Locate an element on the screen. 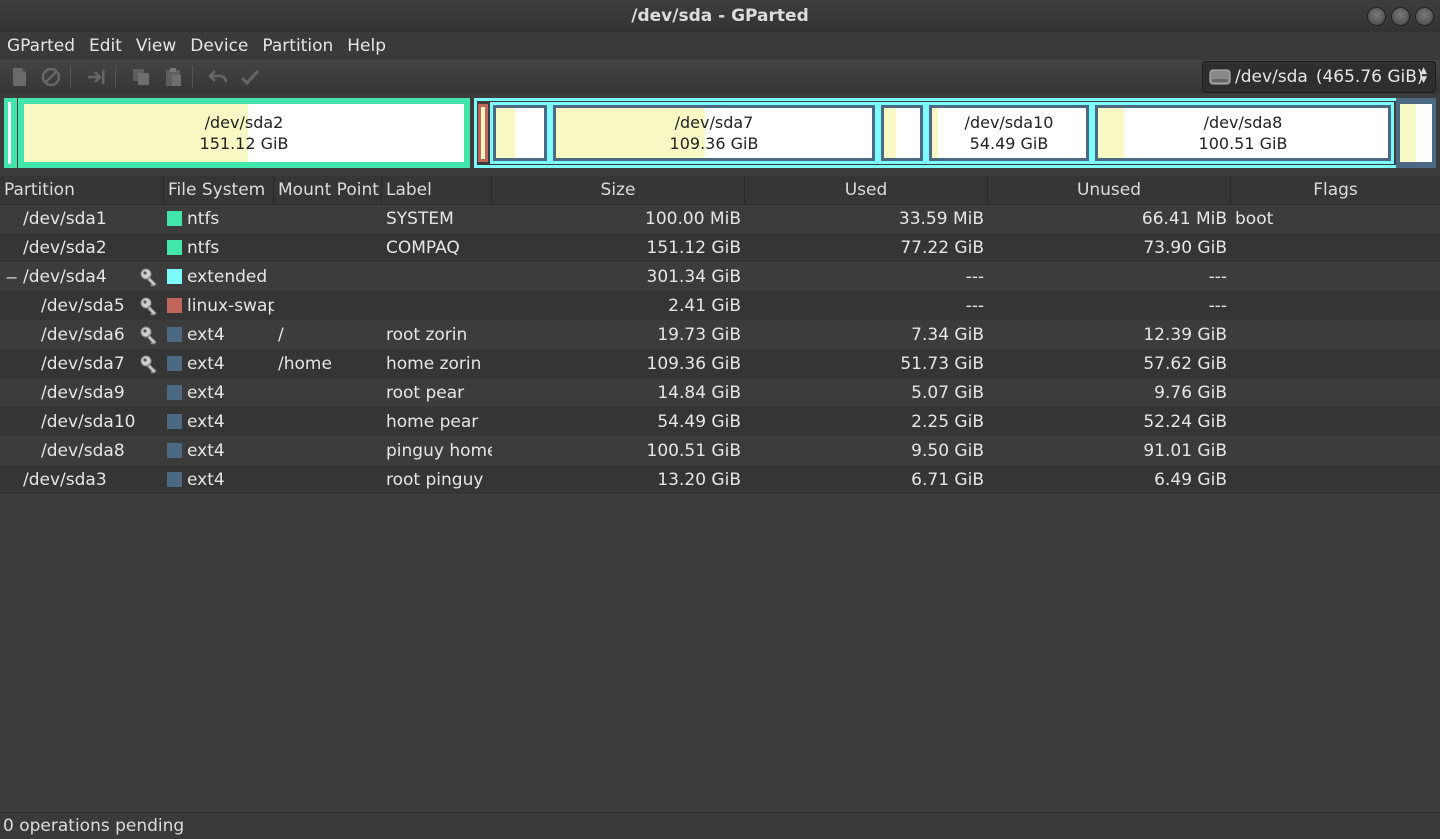 Image resolution: width=1440 pixels, height=839 pixels. graphic-sda3 is located at coordinates (1416, 133).